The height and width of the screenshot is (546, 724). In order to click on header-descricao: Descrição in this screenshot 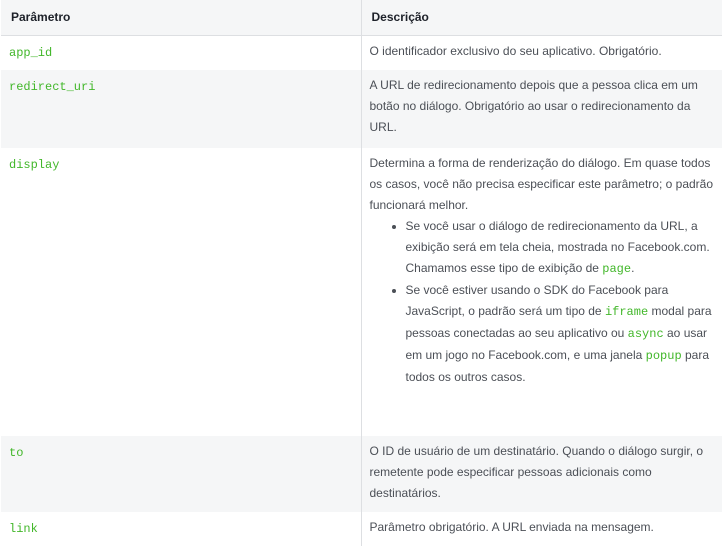, I will do `click(541, 18)`.